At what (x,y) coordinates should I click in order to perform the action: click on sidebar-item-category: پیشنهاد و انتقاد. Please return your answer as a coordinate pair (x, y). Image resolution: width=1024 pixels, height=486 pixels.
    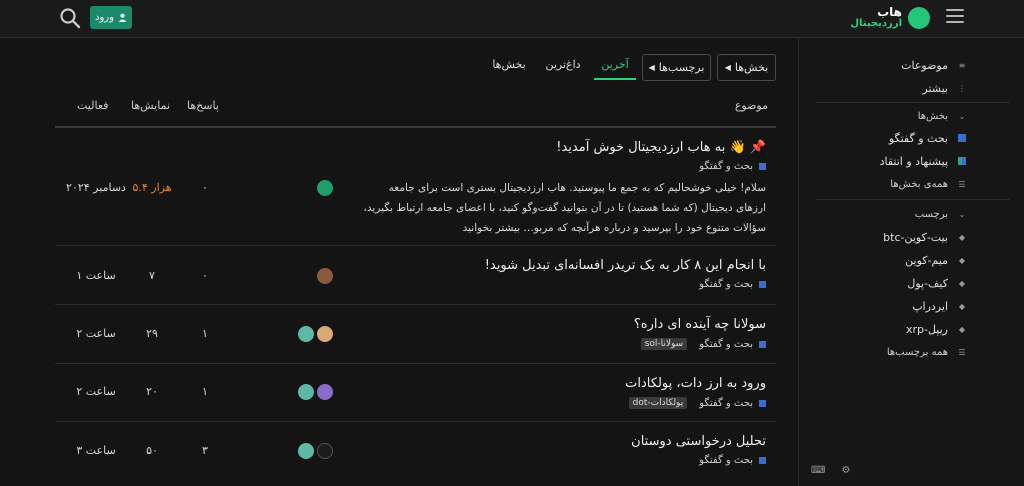
    Looking at the image, I should click on (923, 161).